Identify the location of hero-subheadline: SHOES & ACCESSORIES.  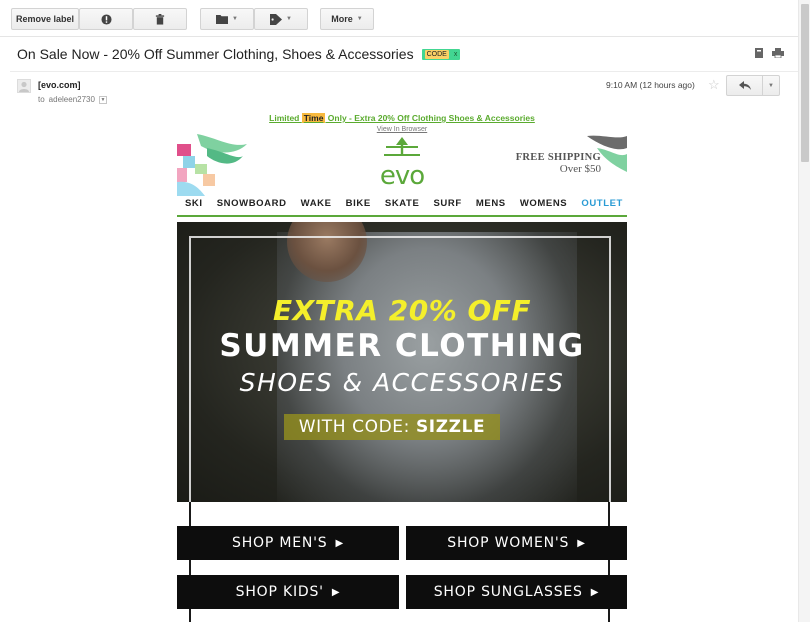
(402, 382).